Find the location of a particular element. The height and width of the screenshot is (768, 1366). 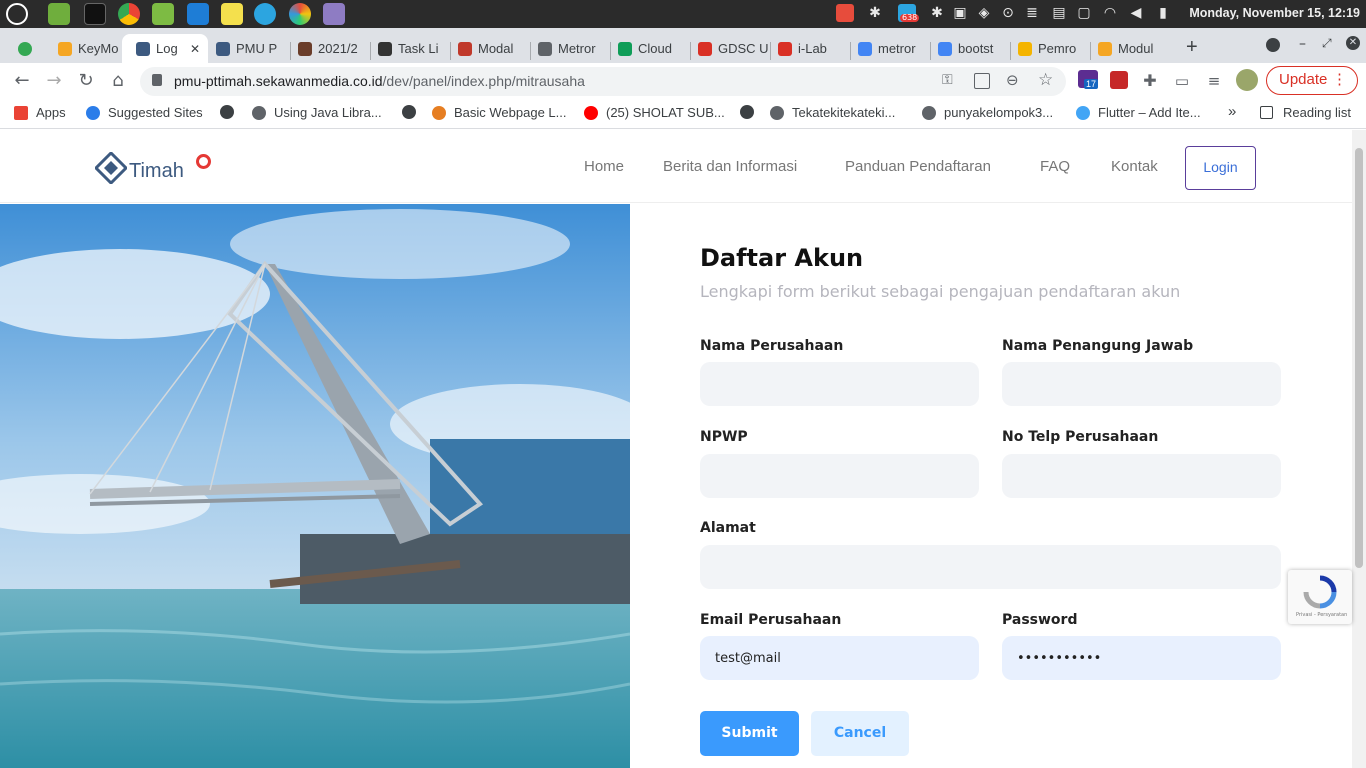

bluetooth-icon: ✱ is located at coordinates (875, 13).